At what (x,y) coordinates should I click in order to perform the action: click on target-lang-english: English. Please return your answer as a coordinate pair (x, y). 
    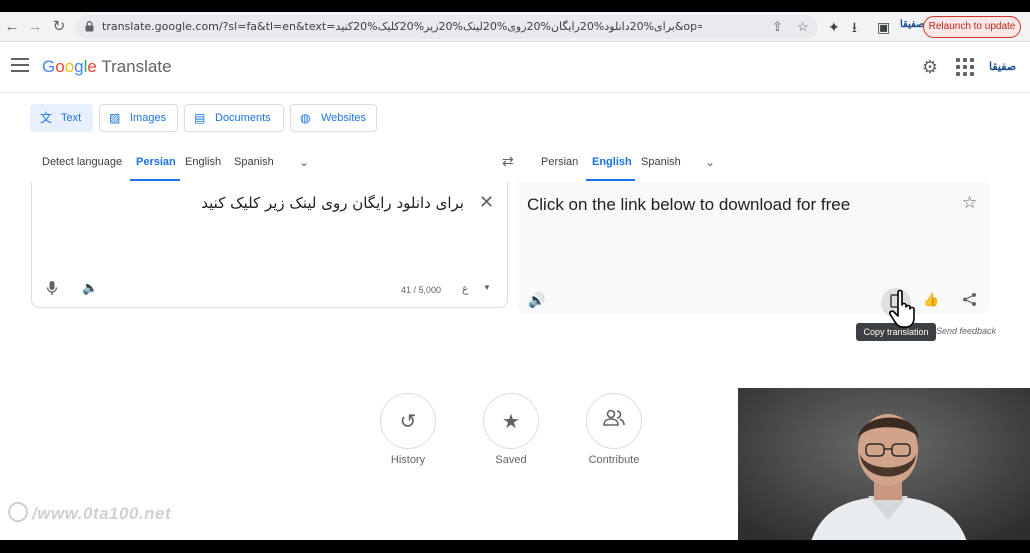
    Looking at the image, I should click on (612, 162).